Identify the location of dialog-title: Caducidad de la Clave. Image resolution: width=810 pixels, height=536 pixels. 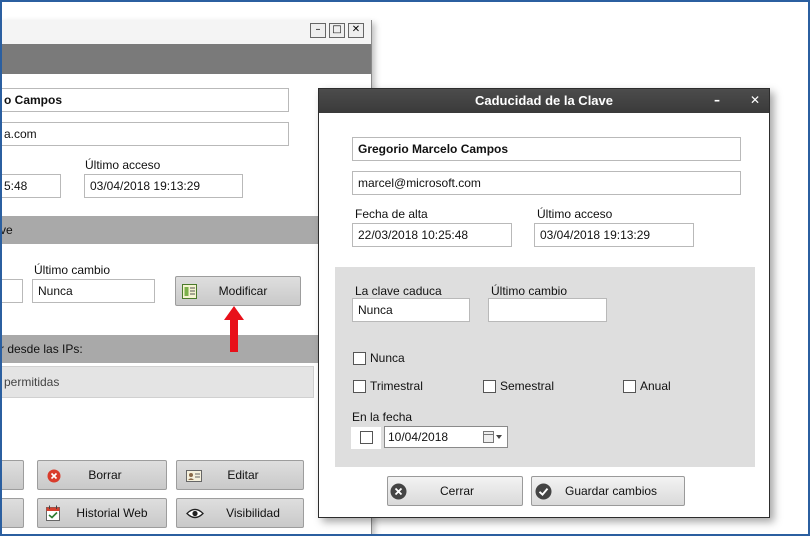
(544, 100).